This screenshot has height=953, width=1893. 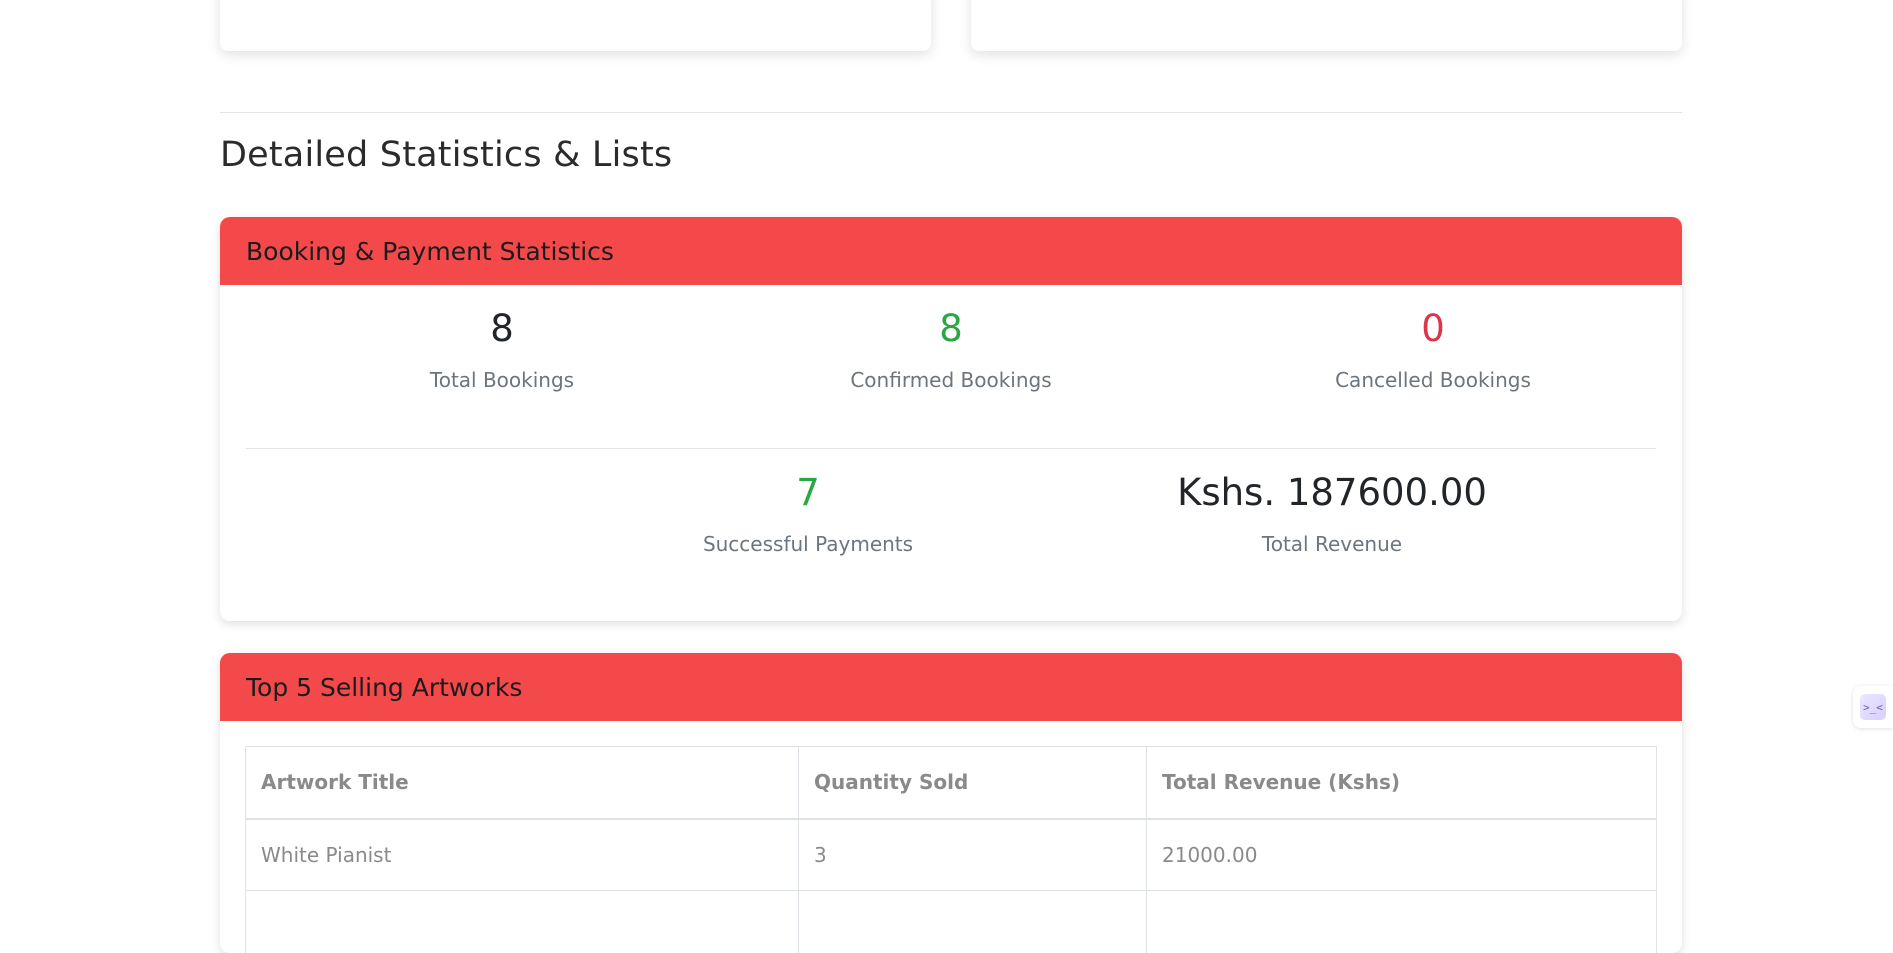 I want to click on row-divider, so click(x=951, y=448).